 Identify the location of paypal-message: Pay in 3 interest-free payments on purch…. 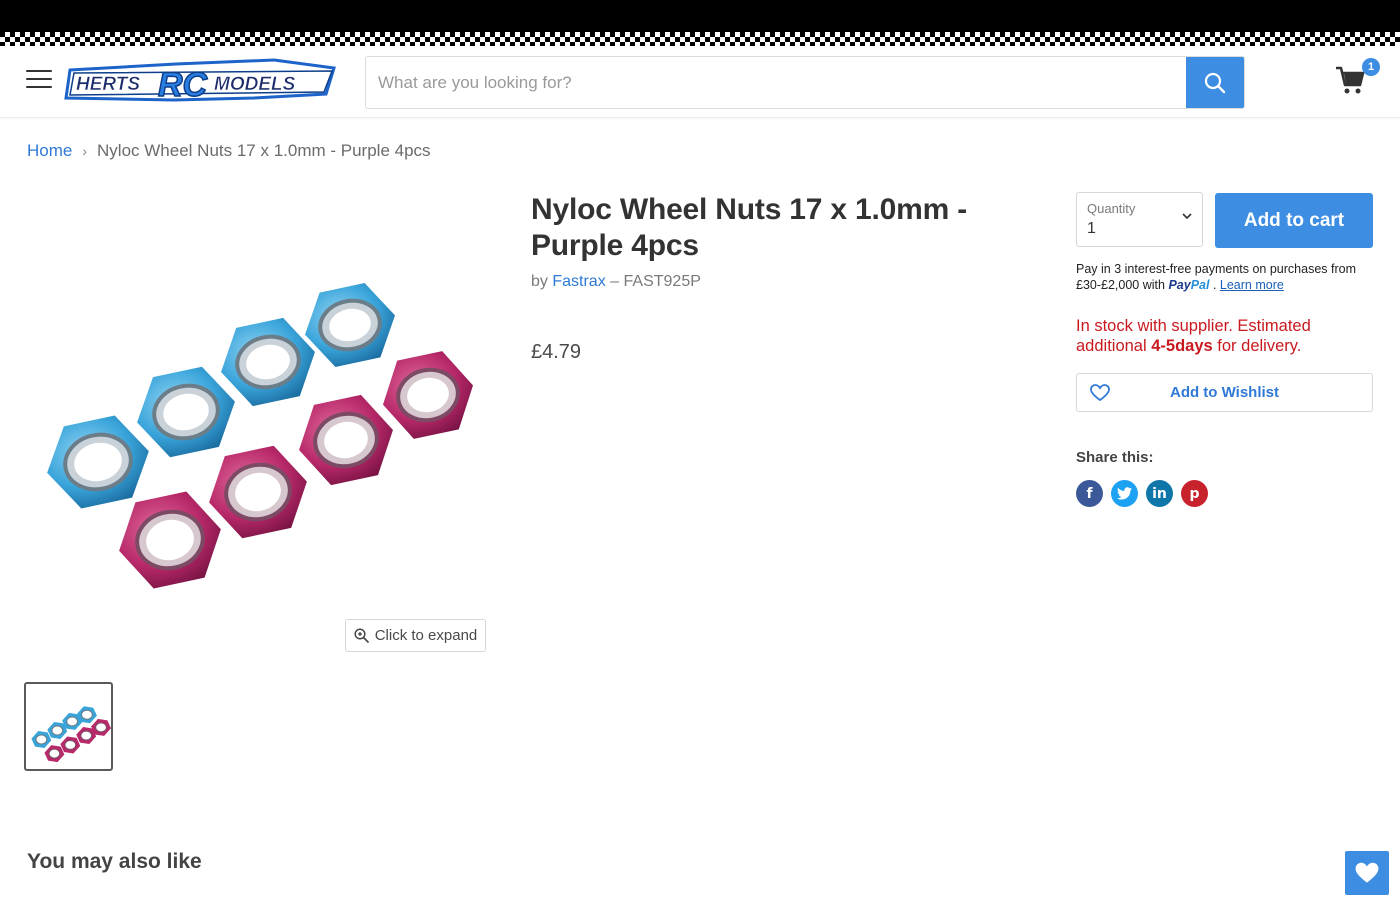
(1226, 277).